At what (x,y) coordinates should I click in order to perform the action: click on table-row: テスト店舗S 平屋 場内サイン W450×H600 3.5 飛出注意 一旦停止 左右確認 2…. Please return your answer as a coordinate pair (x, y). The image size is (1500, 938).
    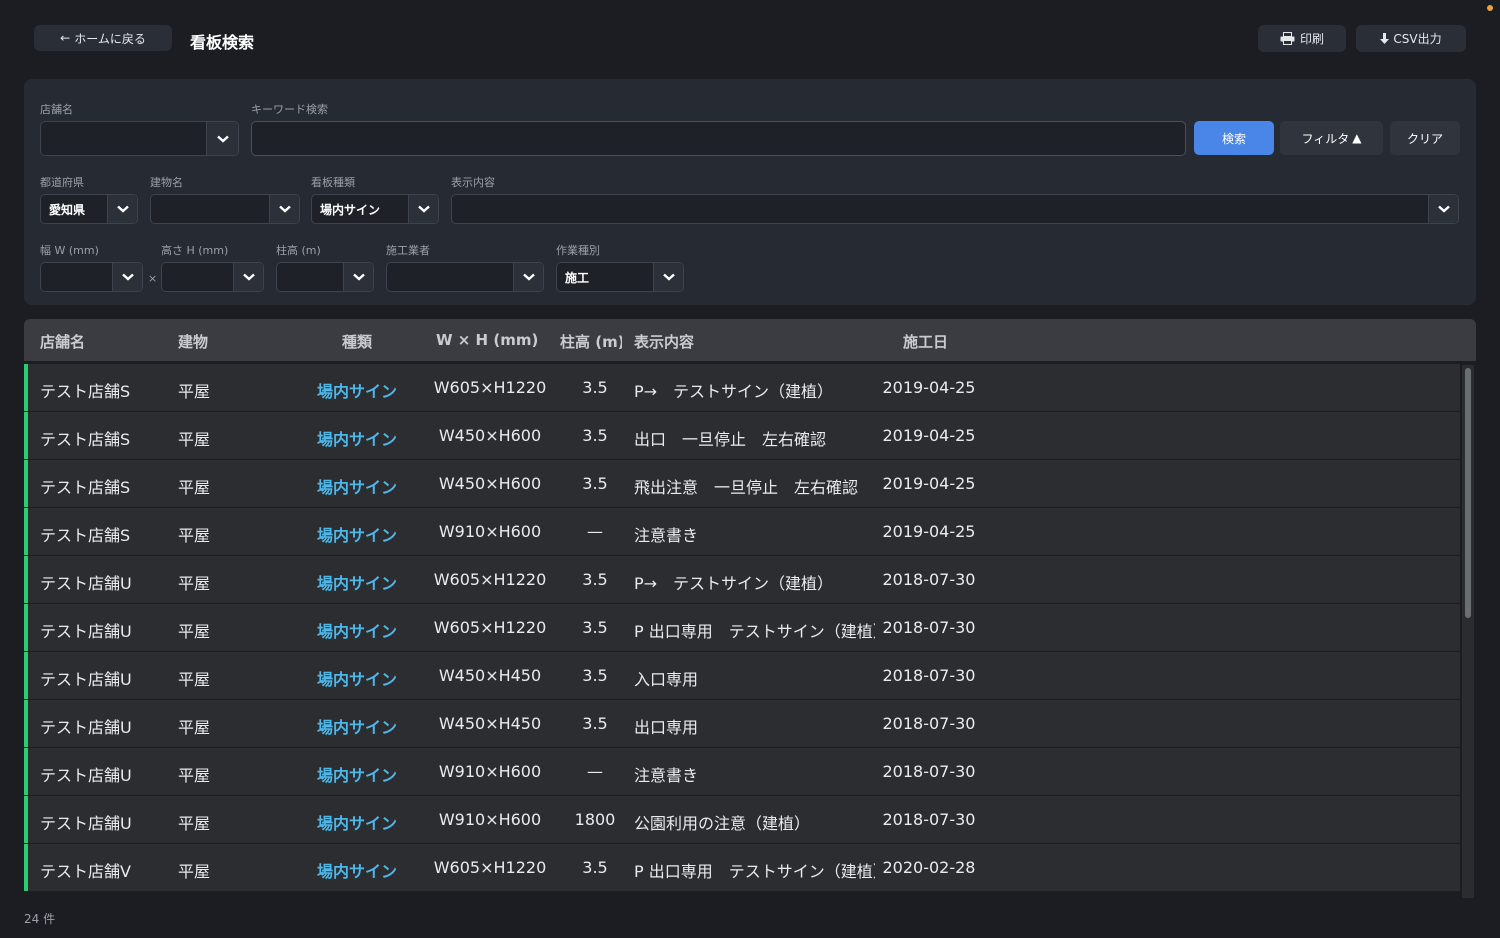
    Looking at the image, I should click on (742, 483).